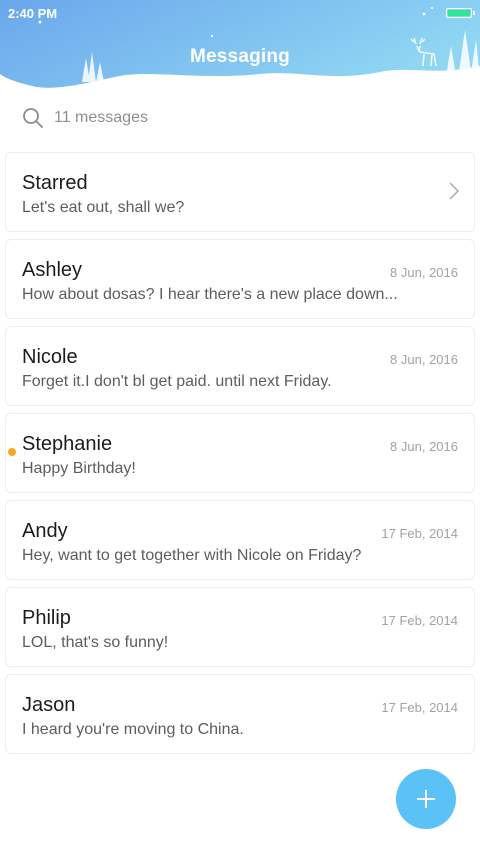 The height and width of the screenshot is (853, 480). Describe the element at coordinates (79, 468) in the screenshot. I see `message-preview: Happy Birthday!` at that location.